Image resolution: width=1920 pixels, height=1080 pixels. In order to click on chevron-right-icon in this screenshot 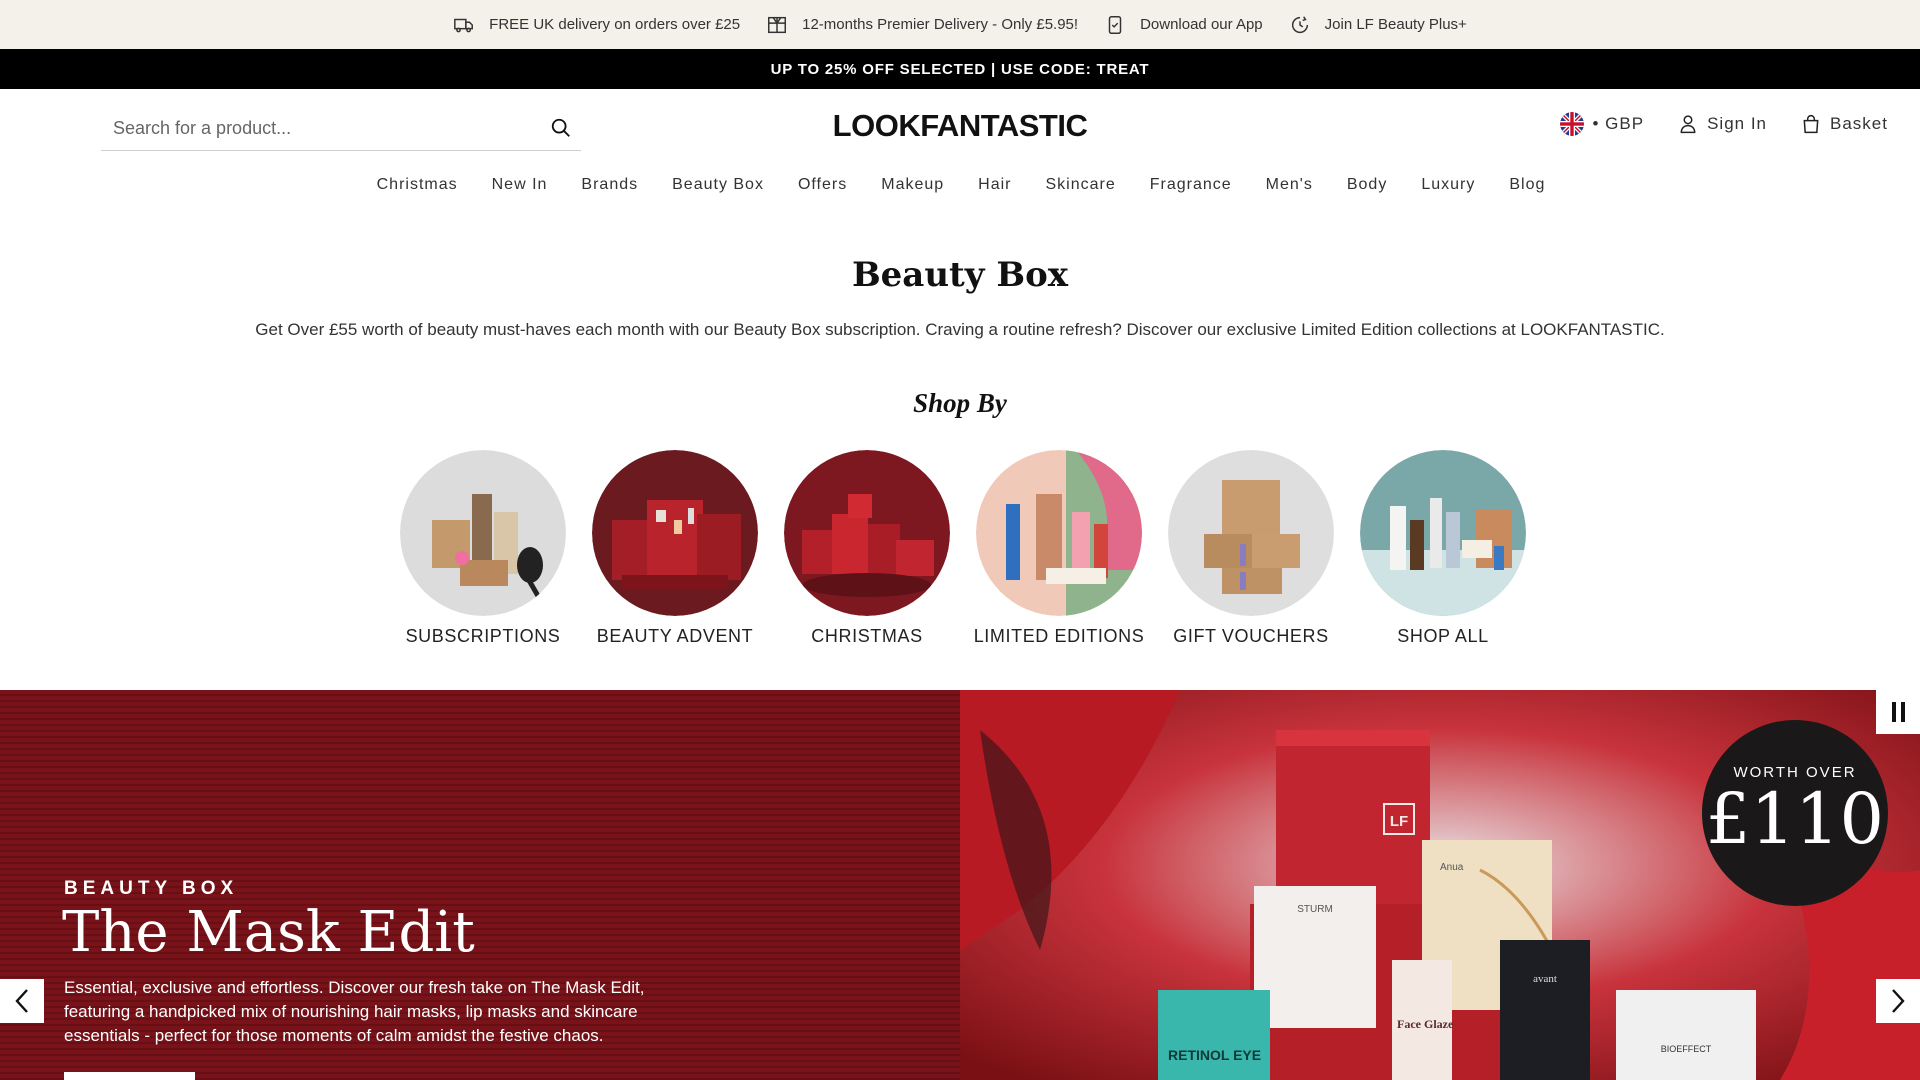, I will do `click(1898, 1001)`.